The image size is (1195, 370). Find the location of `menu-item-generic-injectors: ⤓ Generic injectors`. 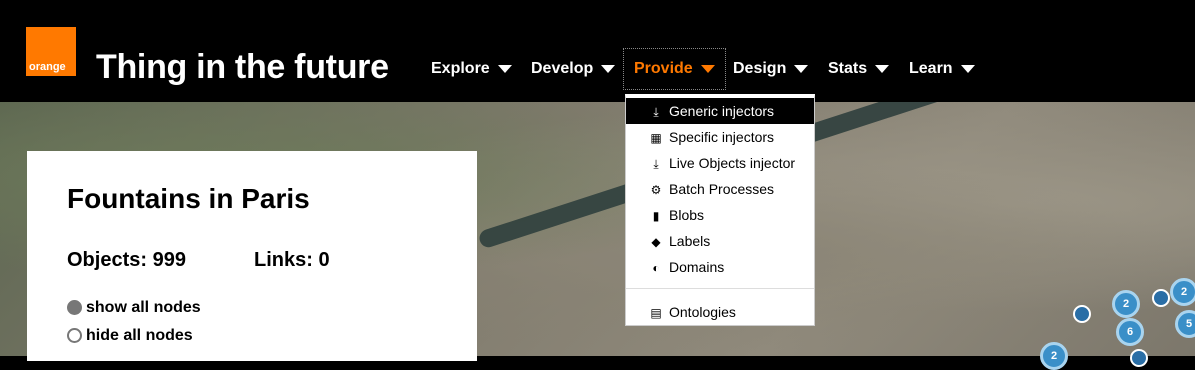

menu-item-generic-injectors: ⤓ Generic injectors is located at coordinates (720, 111).